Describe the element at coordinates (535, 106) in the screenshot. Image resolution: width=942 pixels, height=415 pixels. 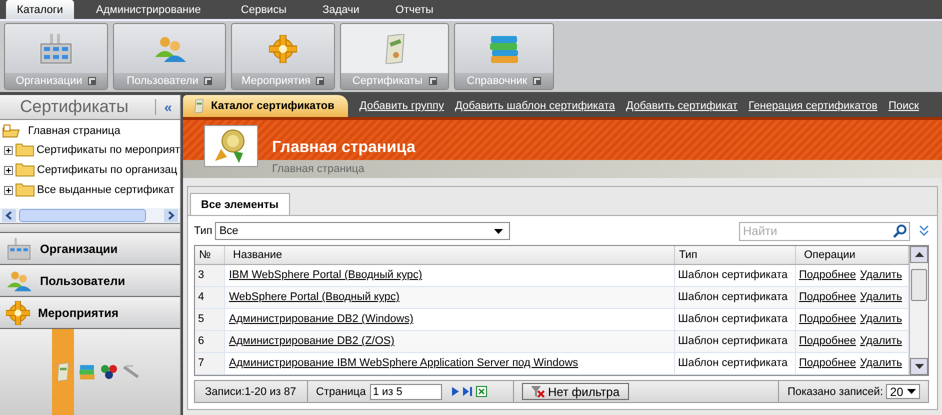
I see `toolbar-link: Добавить шаблон сертификата` at that location.